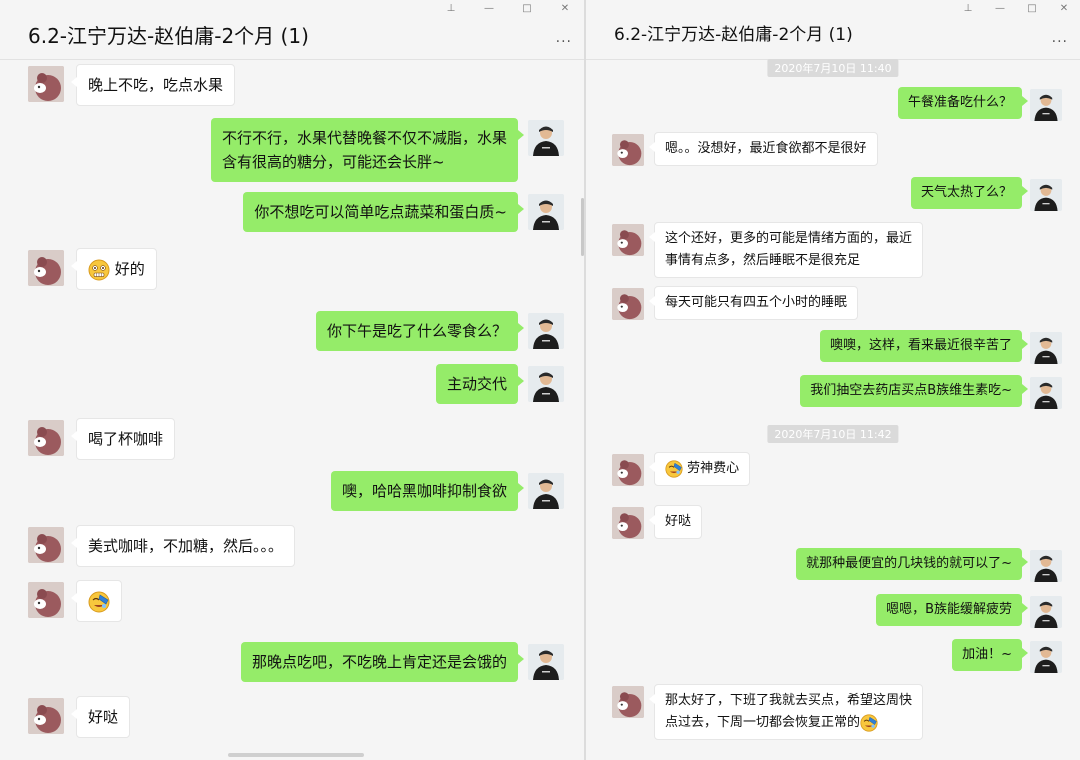 This screenshot has width=1080, height=760. What do you see at coordinates (713, 468) in the screenshot?
I see `message-text: 劳神费心` at bounding box center [713, 468].